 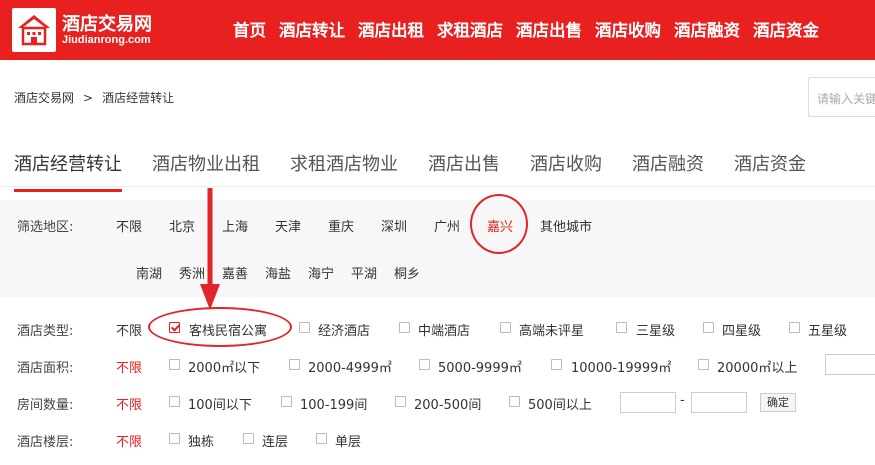 What do you see at coordinates (786, 29) in the screenshot?
I see `nav-hotel-funds: 酒店资金` at bounding box center [786, 29].